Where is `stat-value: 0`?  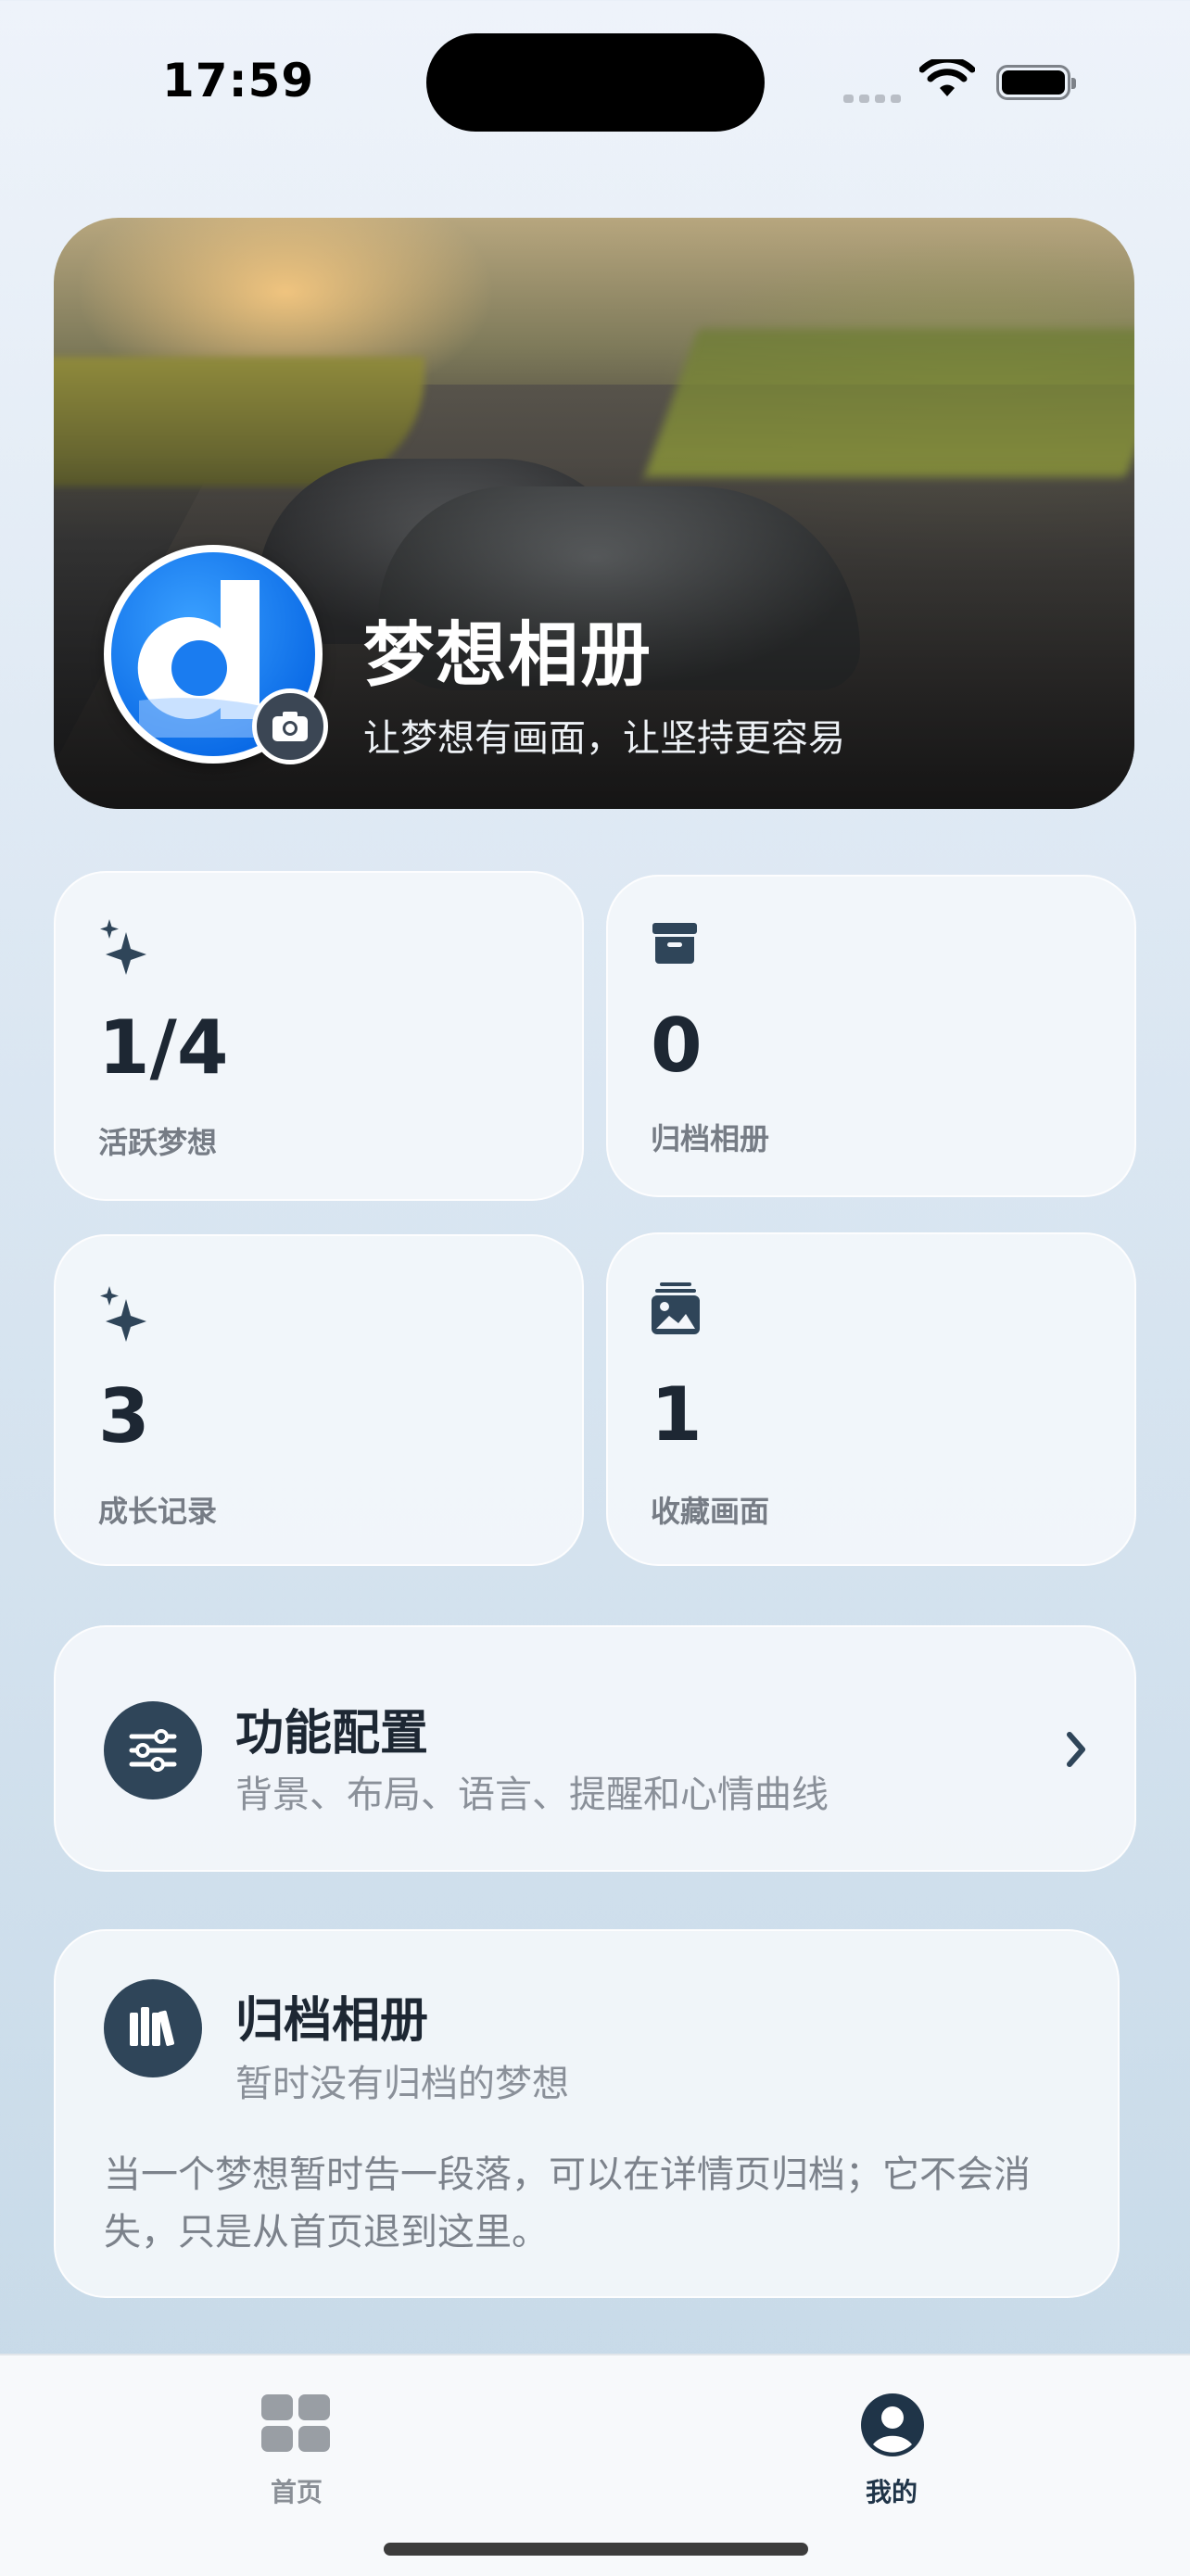
stat-value: 0 is located at coordinates (677, 1046).